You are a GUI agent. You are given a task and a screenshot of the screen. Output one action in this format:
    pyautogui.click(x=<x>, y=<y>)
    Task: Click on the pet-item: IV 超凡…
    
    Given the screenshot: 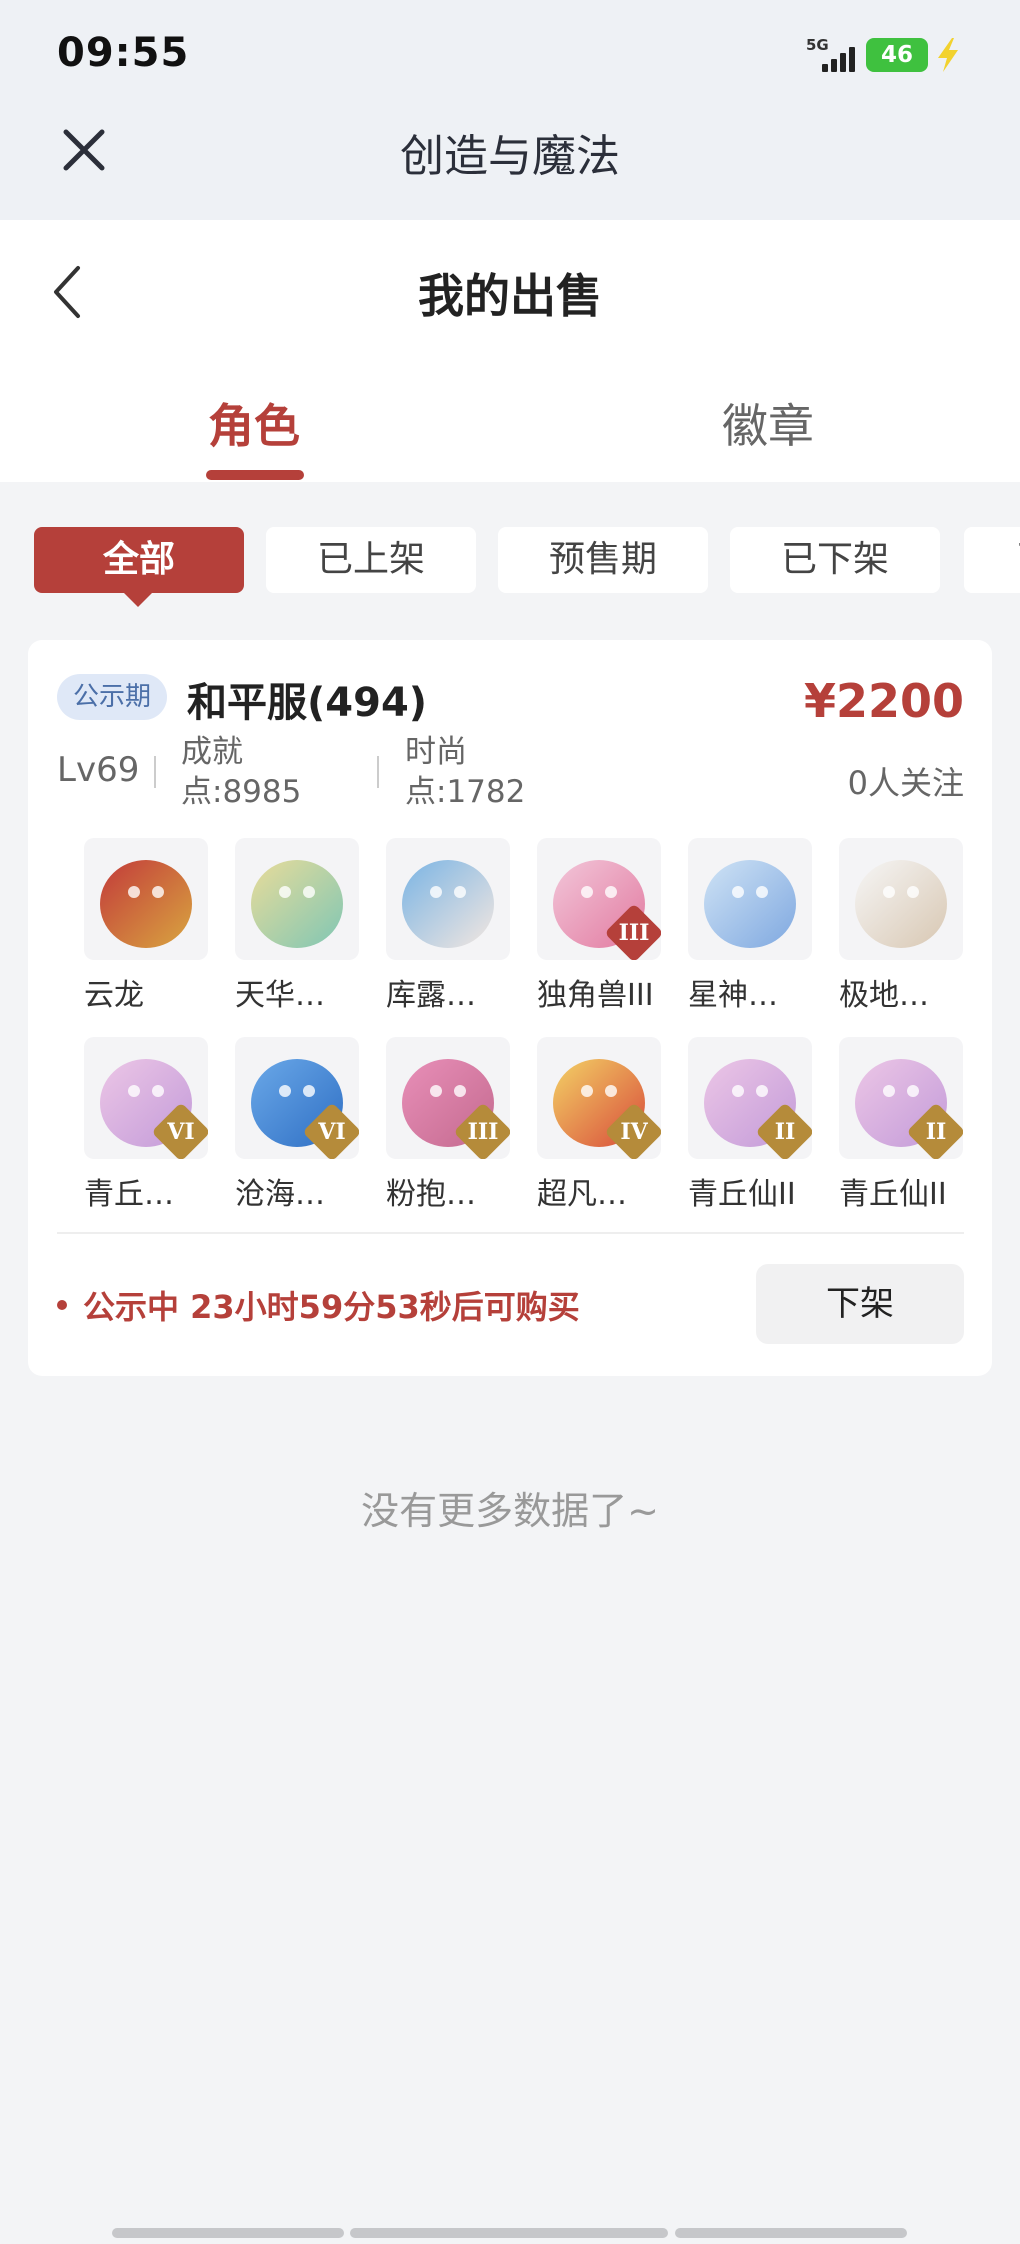 What is the action you would take?
    pyautogui.click(x=599, y=1125)
    